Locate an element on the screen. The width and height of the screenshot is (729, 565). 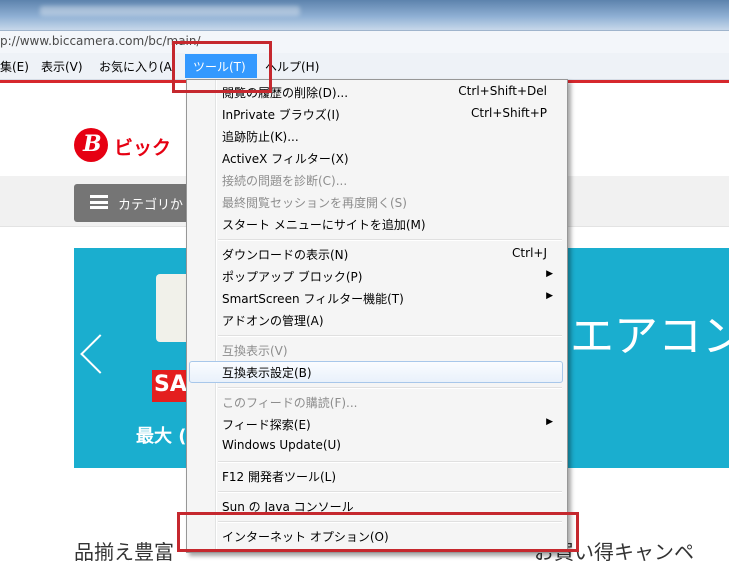
menu-view: 表示(V) is located at coordinates (62, 66).